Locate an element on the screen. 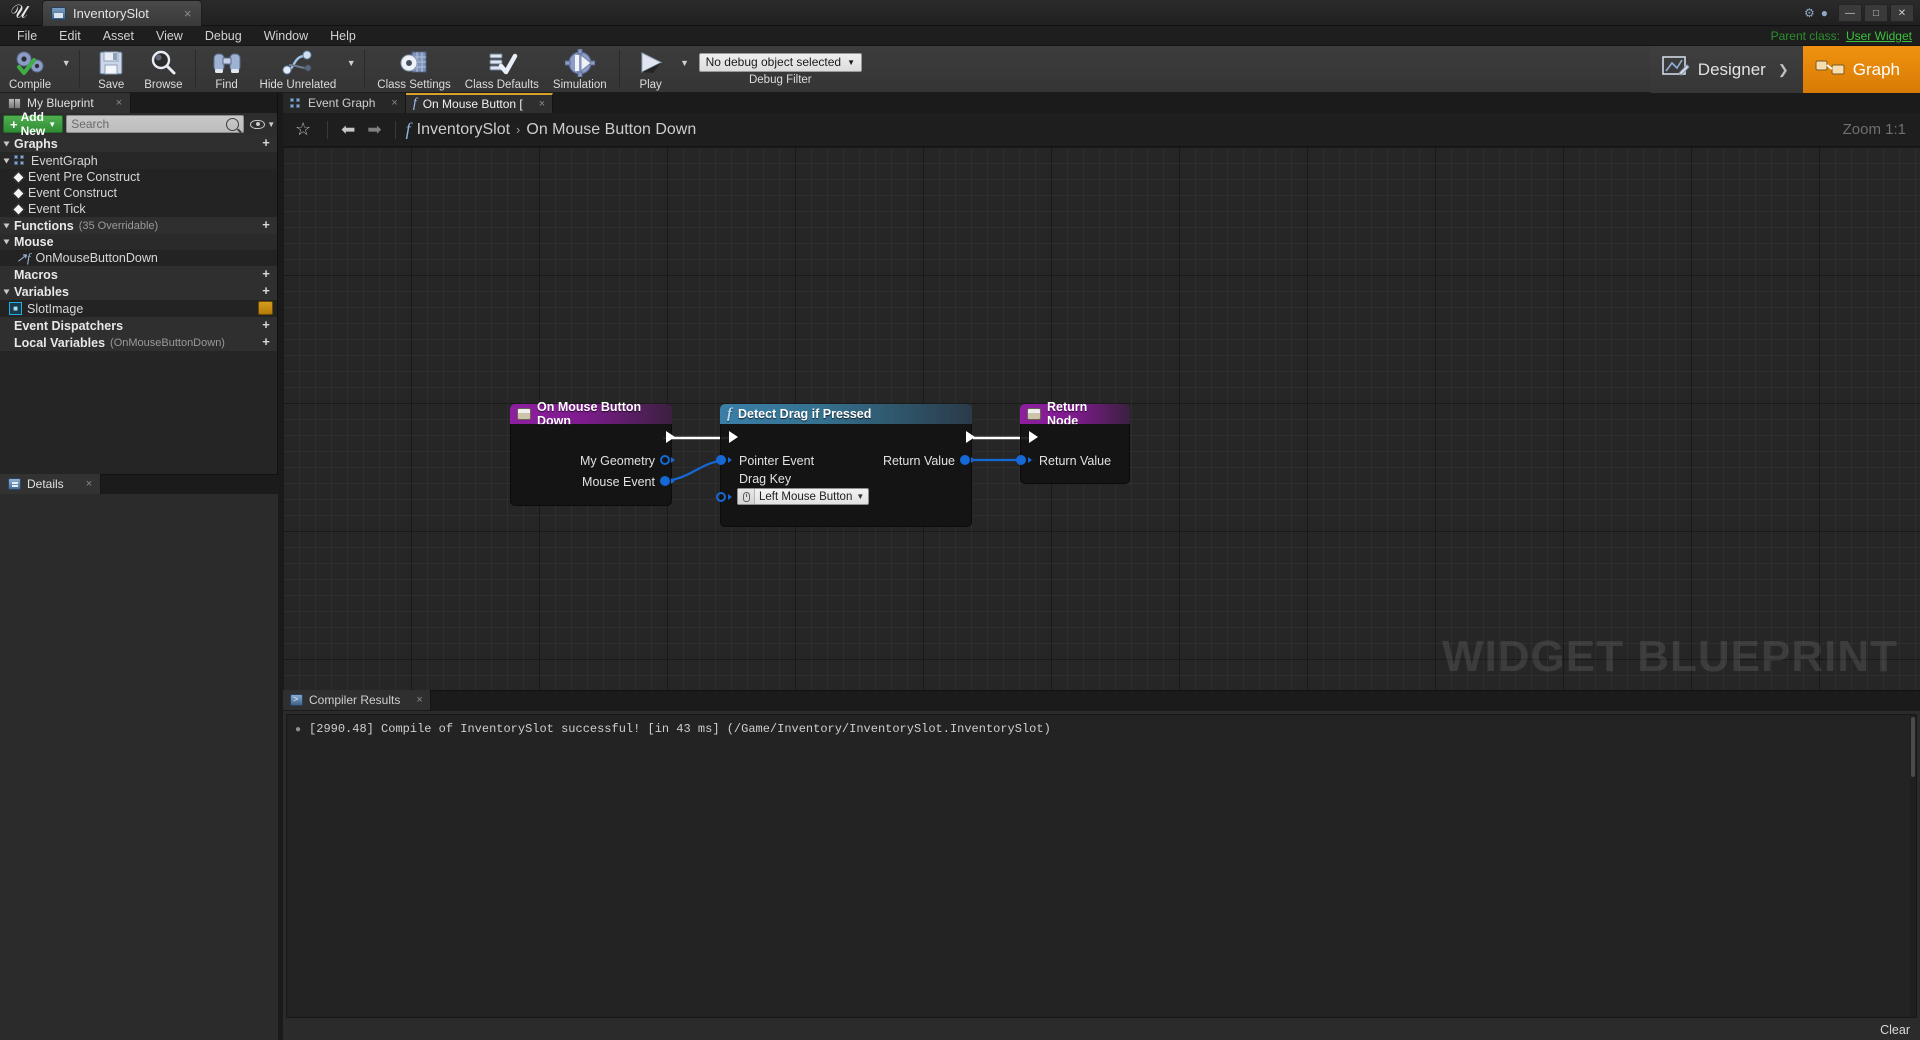  tab-details: Details × is located at coordinates (51, 484).